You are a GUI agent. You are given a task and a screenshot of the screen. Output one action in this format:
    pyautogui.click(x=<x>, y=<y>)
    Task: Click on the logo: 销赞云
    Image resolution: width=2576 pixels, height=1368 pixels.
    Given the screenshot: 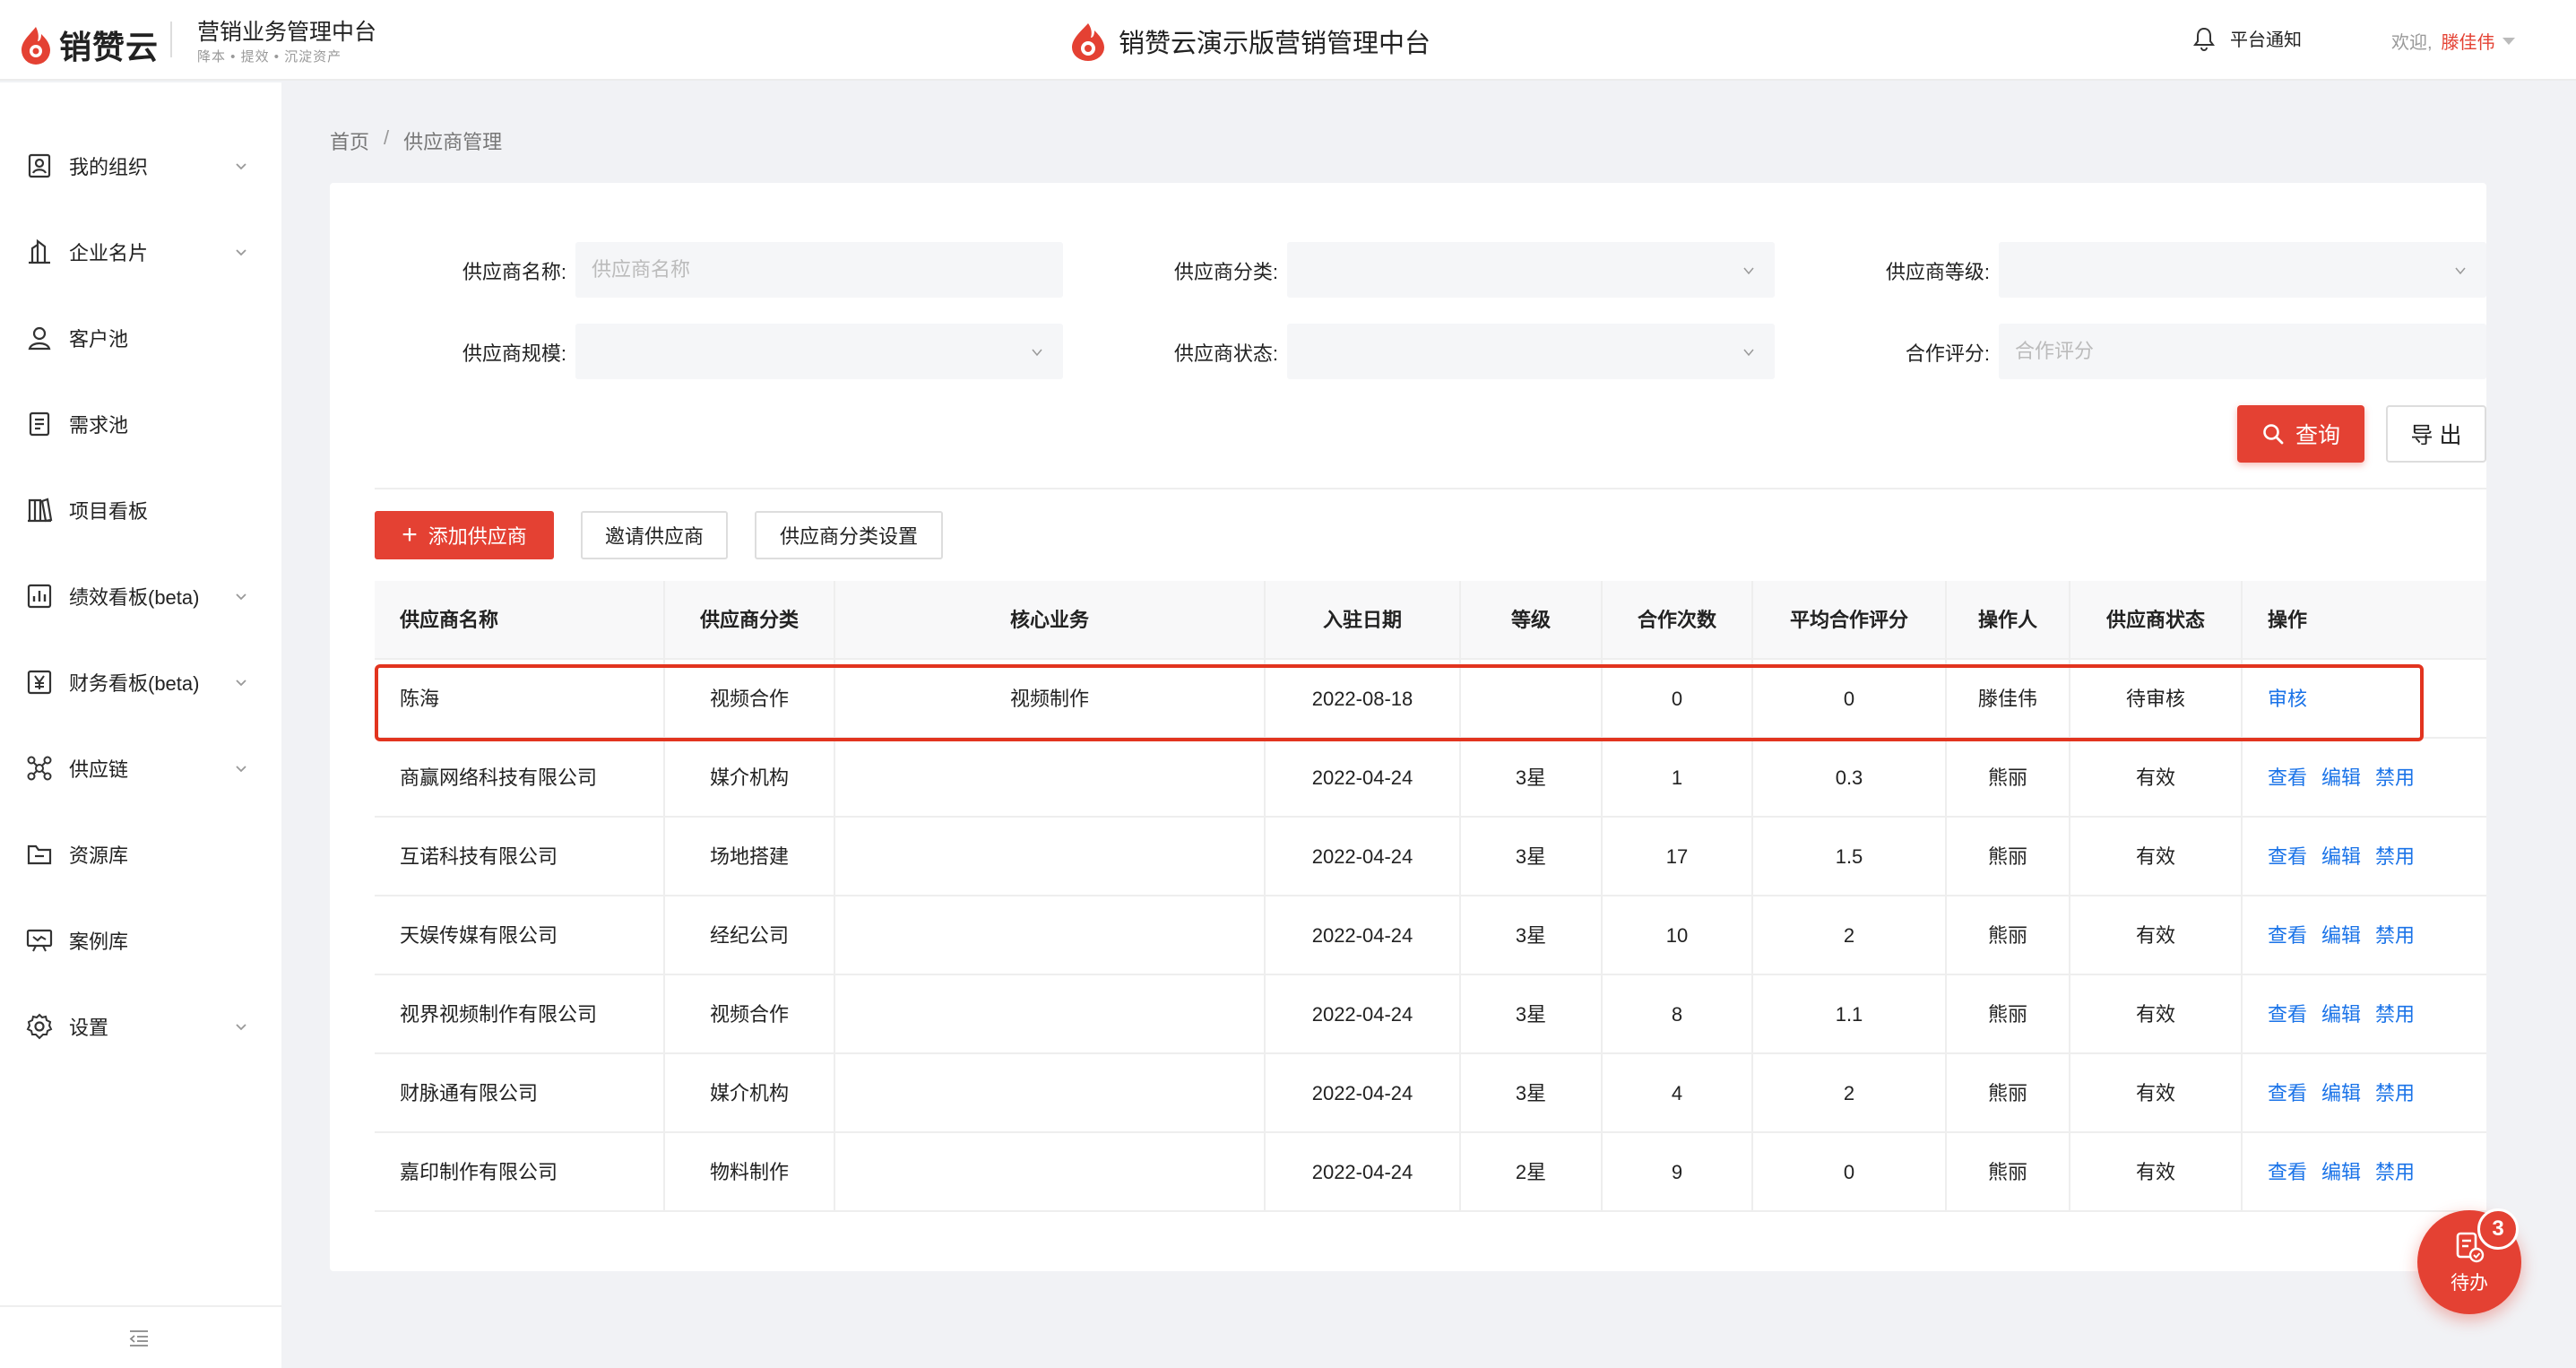 What is the action you would take?
    pyautogui.click(x=89, y=45)
    